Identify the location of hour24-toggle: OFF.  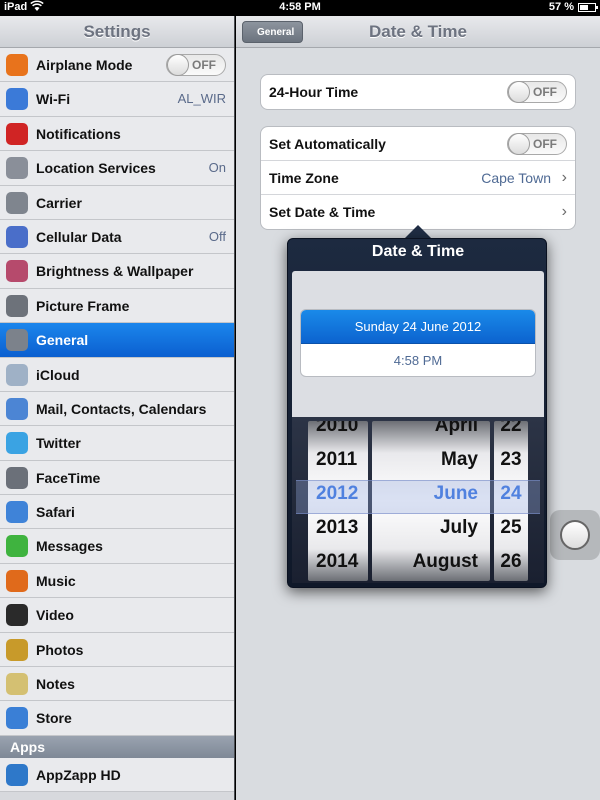
(537, 92).